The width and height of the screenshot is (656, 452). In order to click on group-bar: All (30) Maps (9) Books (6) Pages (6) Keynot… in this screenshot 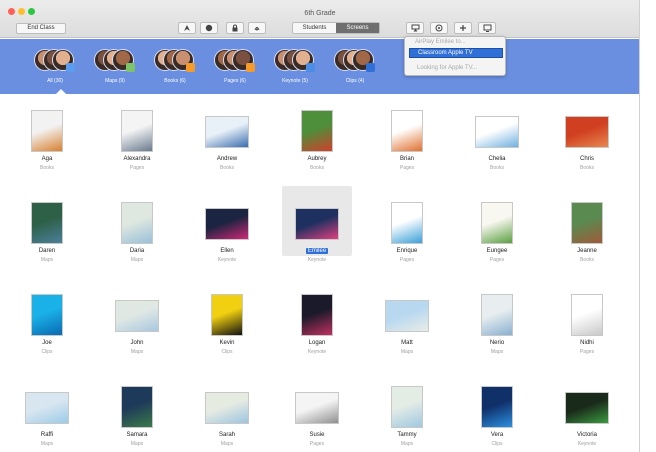, I will do `click(319, 66)`.